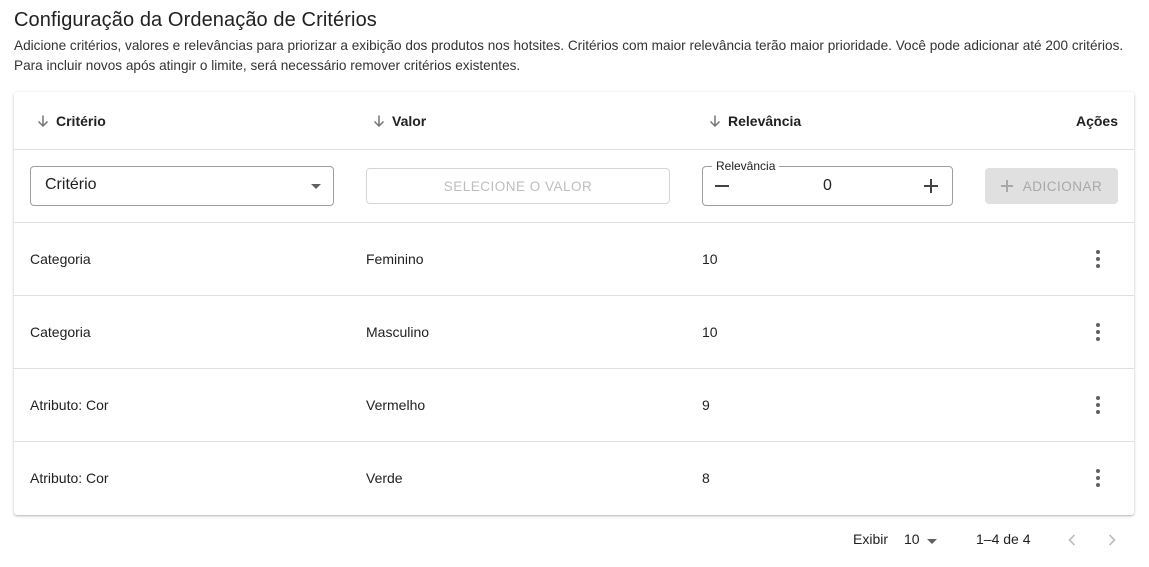 This screenshot has height=567, width=1149. I want to click on pagination: Exibir 10 1–4 de 4, so click(574, 540).